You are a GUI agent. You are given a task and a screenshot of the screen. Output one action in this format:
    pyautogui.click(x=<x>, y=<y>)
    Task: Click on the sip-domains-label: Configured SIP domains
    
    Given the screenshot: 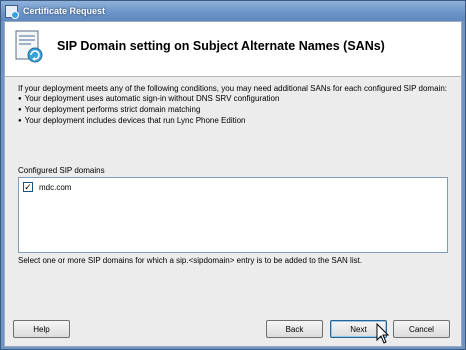 What is the action you would take?
    pyautogui.click(x=61, y=170)
    